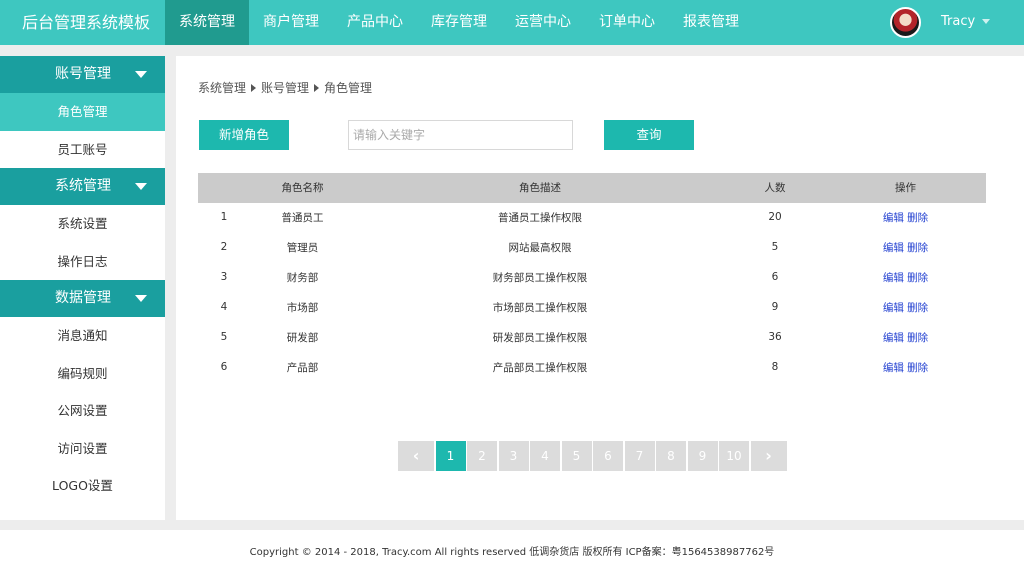 This screenshot has height=576, width=1024. What do you see at coordinates (450, 456) in the screenshot?
I see `page-button-1: 1` at bounding box center [450, 456].